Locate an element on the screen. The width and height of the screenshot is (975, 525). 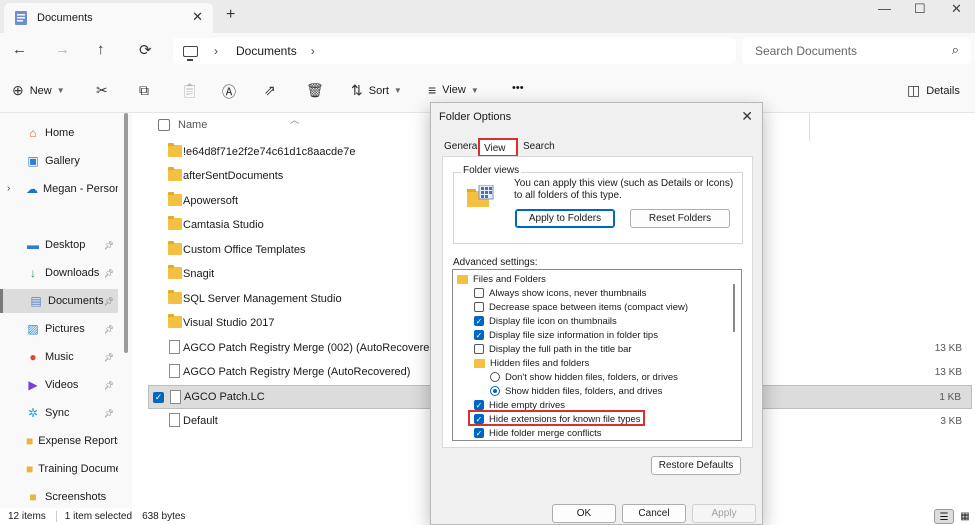
sidebar-item-onedrive: ☁ Megan - Personal is located at coordinates (59, 189).